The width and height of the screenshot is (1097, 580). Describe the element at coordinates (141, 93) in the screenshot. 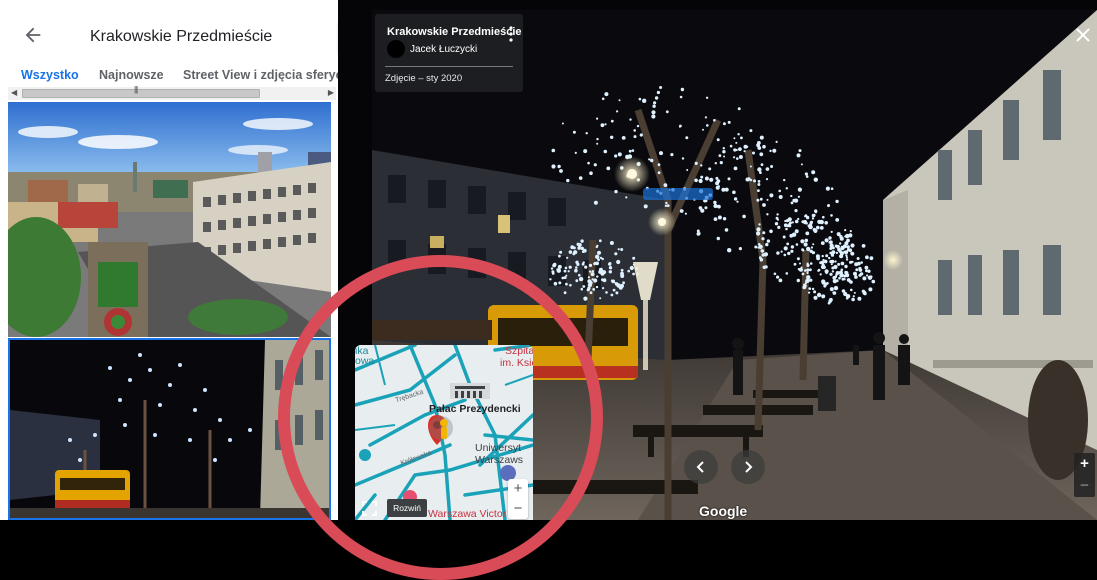

I see `scrollbar-thumb` at that location.